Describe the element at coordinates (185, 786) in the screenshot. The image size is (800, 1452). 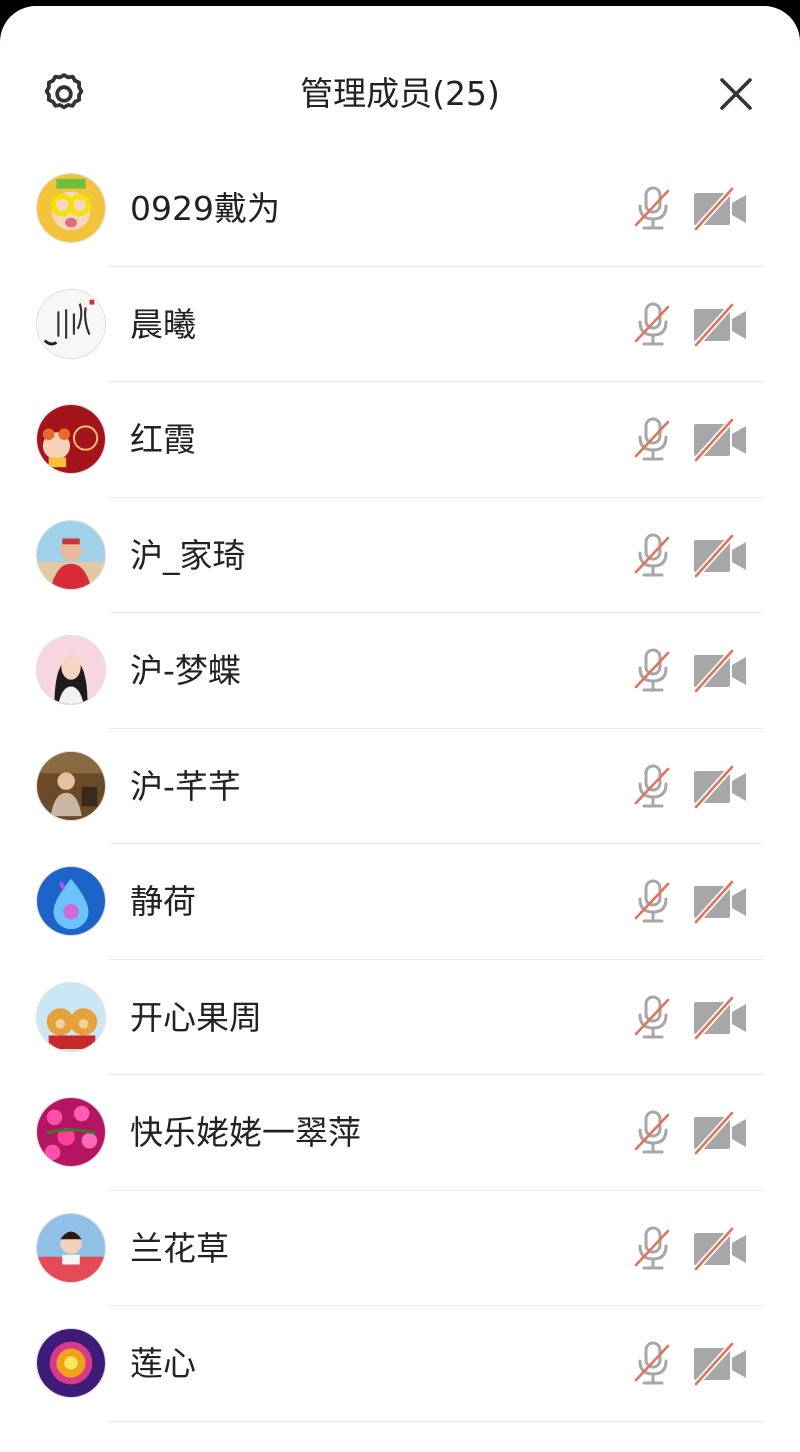
I see `member-name: 沪-芊芊` at that location.